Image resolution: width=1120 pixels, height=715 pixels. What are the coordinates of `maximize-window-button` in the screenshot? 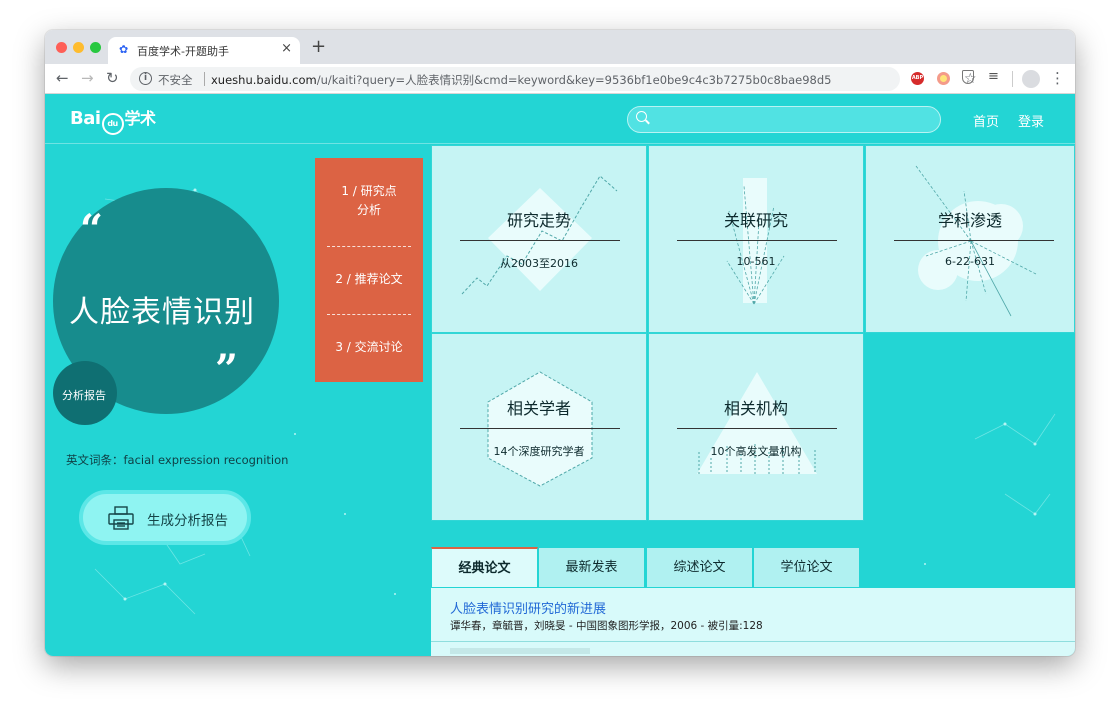 It's located at (95, 47).